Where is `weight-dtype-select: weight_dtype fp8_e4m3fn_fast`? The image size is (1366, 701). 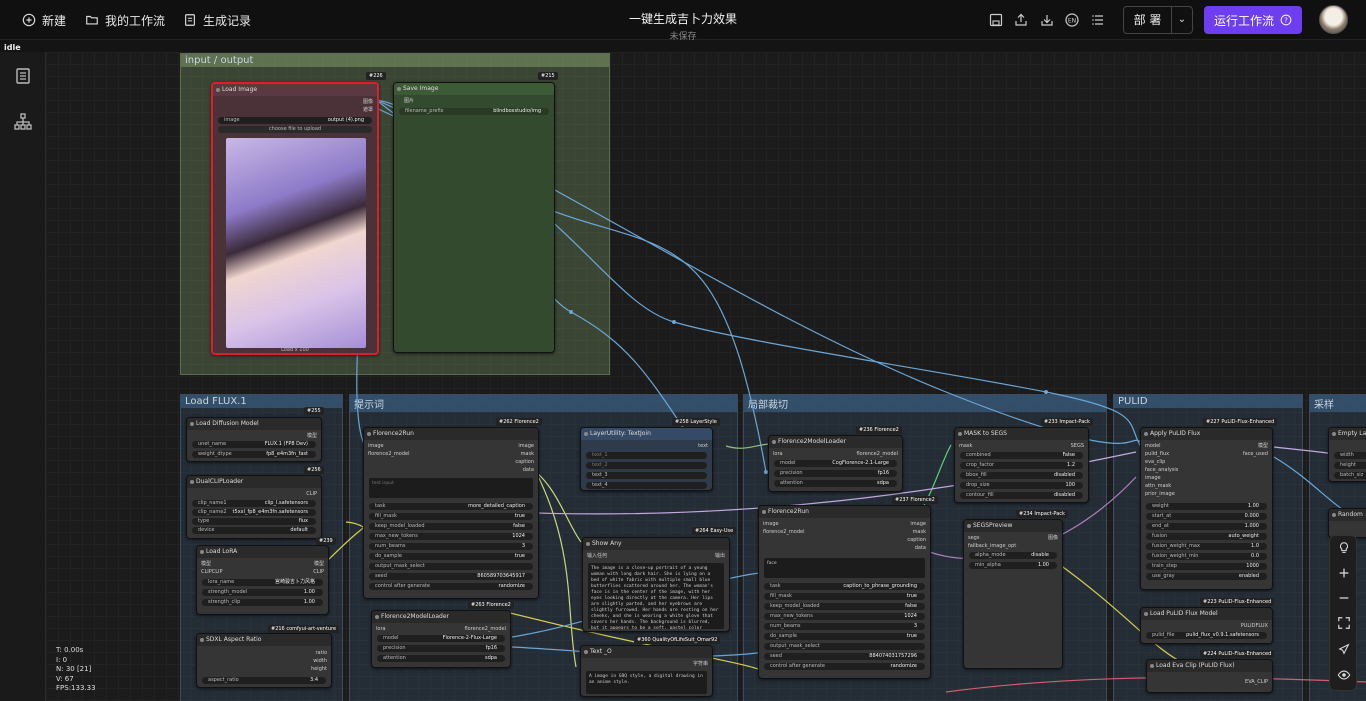 weight-dtype-select: weight_dtype fp8_e4m3fn_fast is located at coordinates (254, 454).